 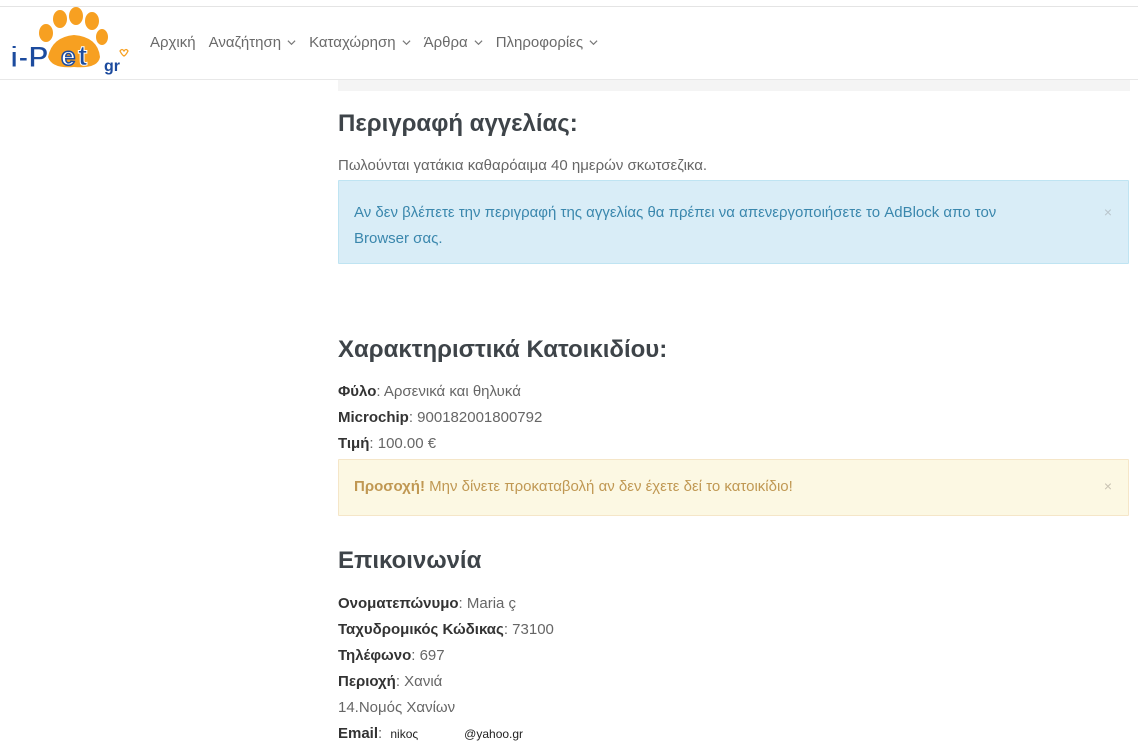 I want to click on feature-price: Τιμή: 100.00 €, so click(x=387, y=443).